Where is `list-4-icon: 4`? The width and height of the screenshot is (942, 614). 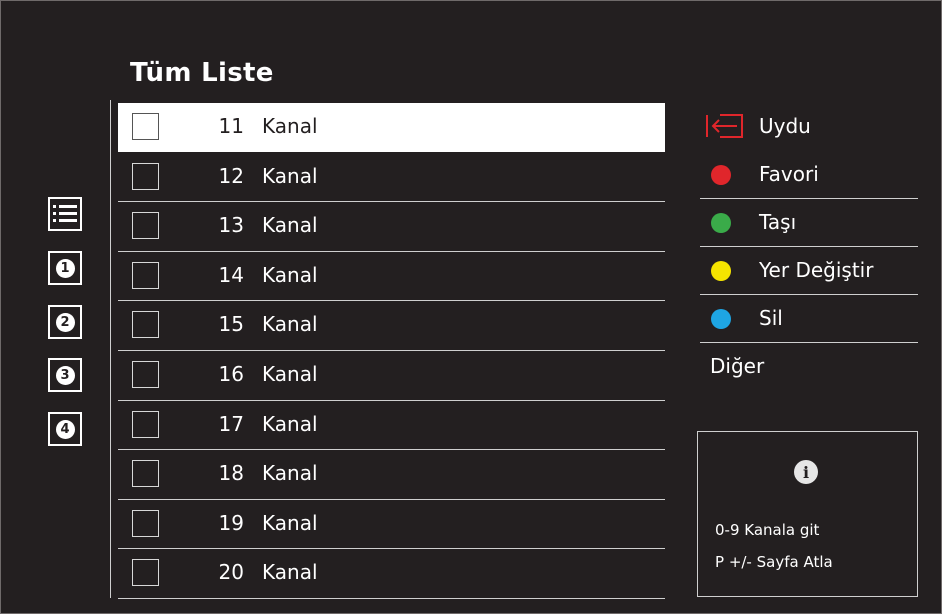 list-4-icon: 4 is located at coordinates (65, 429).